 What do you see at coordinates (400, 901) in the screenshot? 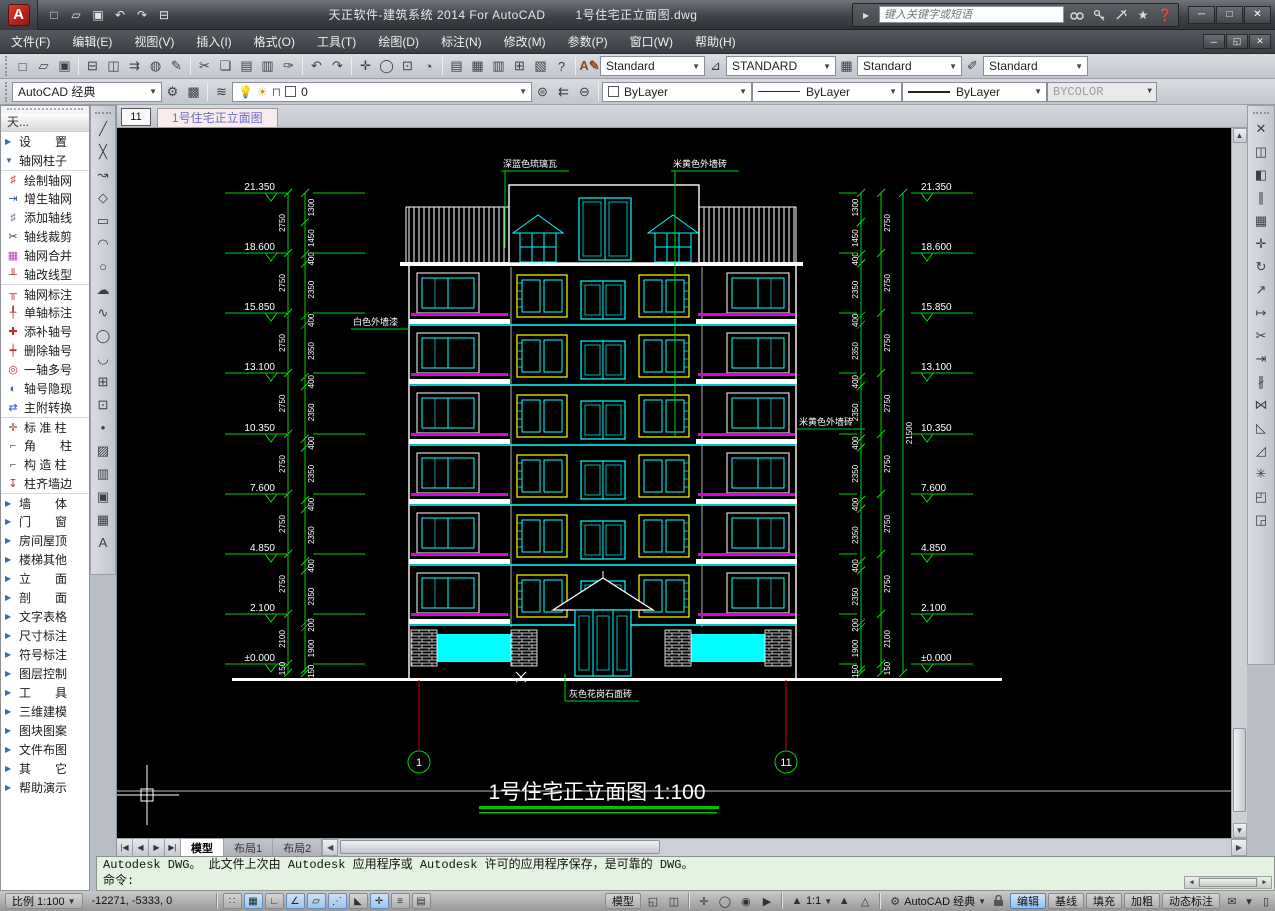
I see `toggle-lwt: ≡` at bounding box center [400, 901].